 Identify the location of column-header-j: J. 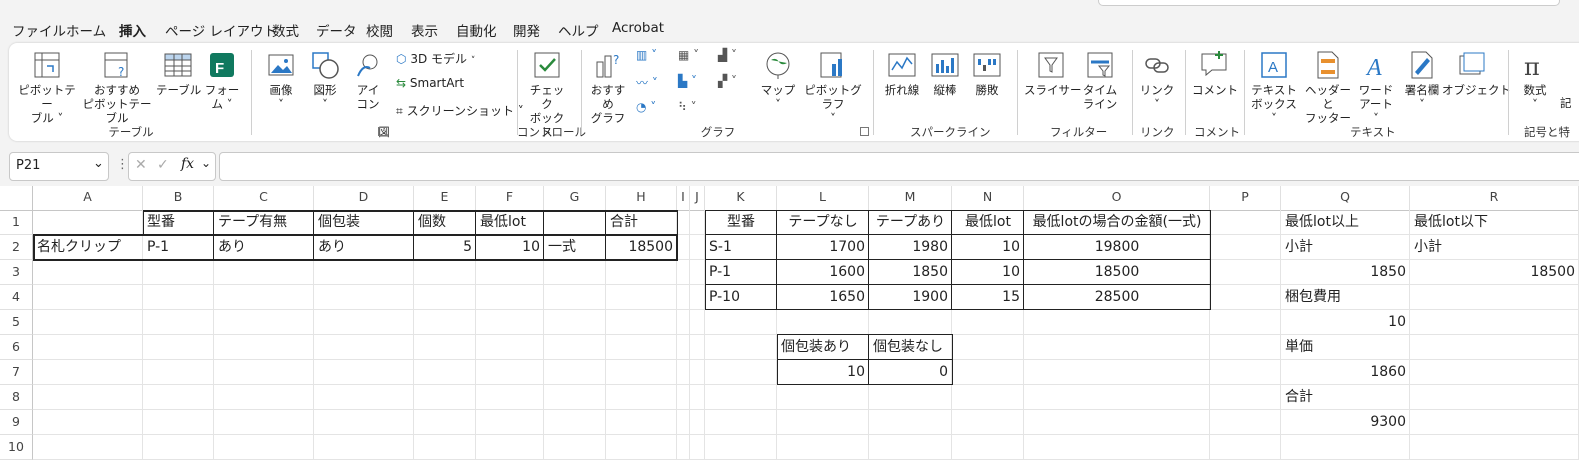
(697, 198).